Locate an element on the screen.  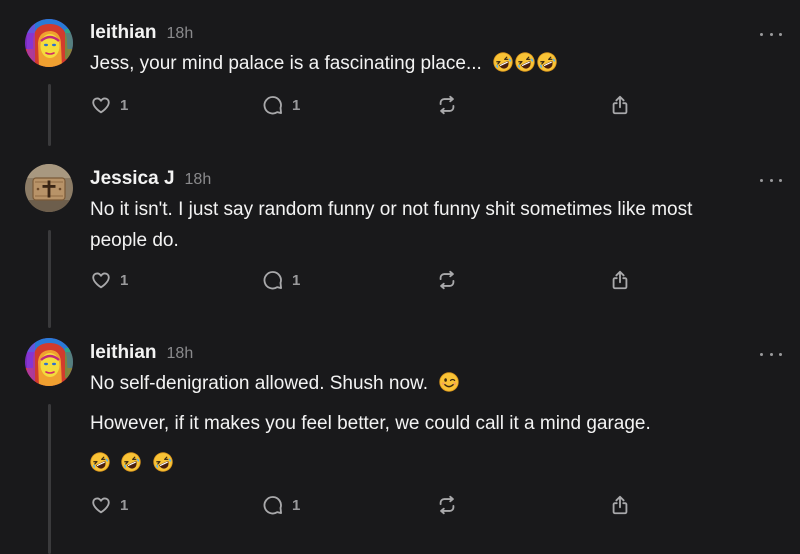
post-paragraph: No self-denigration allowed. Shush now. is located at coordinates (259, 383).